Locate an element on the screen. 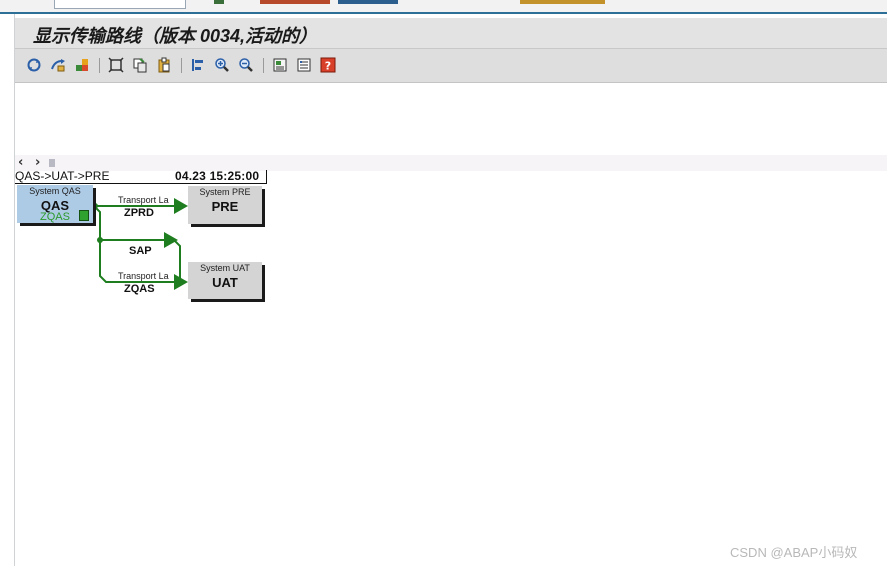 The image size is (887, 566). transport-target-label: ZPRD is located at coordinates (139, 213).